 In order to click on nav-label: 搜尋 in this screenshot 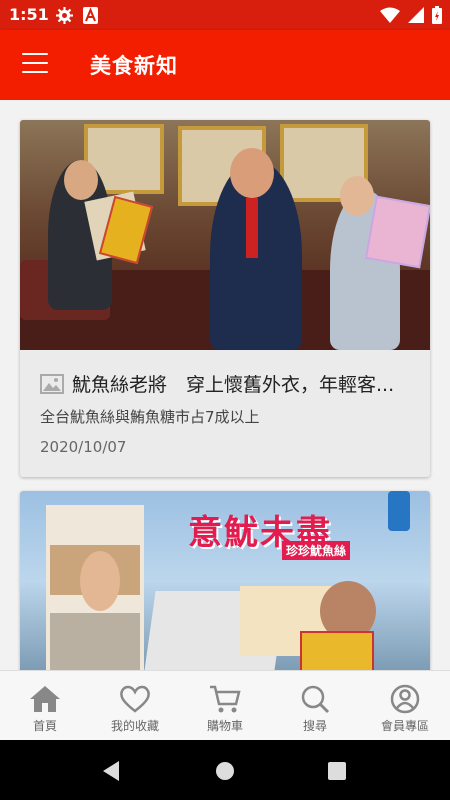, I will do `click(314, 726)`.